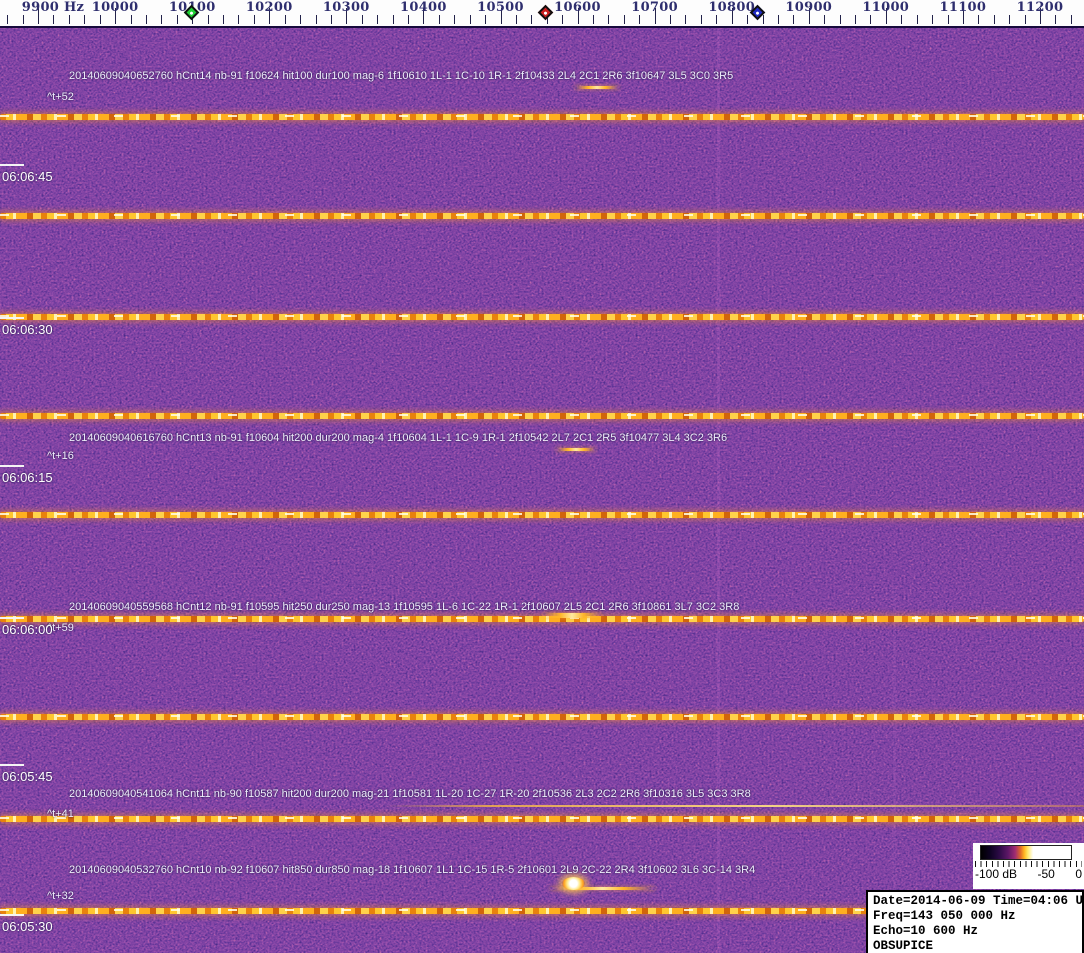 The image size is (1084, 953). Describe the element at coordinates (996, 874) in the screenshot. I see `color-scale-min-label: -100 dB` at that location.